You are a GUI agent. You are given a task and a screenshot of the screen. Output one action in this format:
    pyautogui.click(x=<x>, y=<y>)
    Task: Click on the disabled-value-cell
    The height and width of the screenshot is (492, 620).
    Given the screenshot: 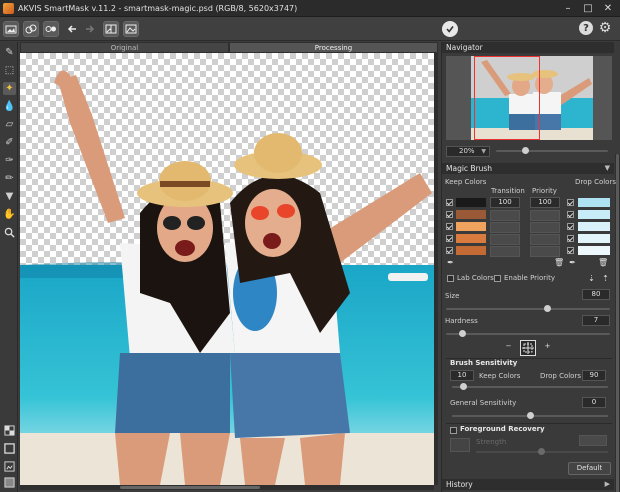 What is the action you would take?
    pyautogui.click(x=505, y=215)
    